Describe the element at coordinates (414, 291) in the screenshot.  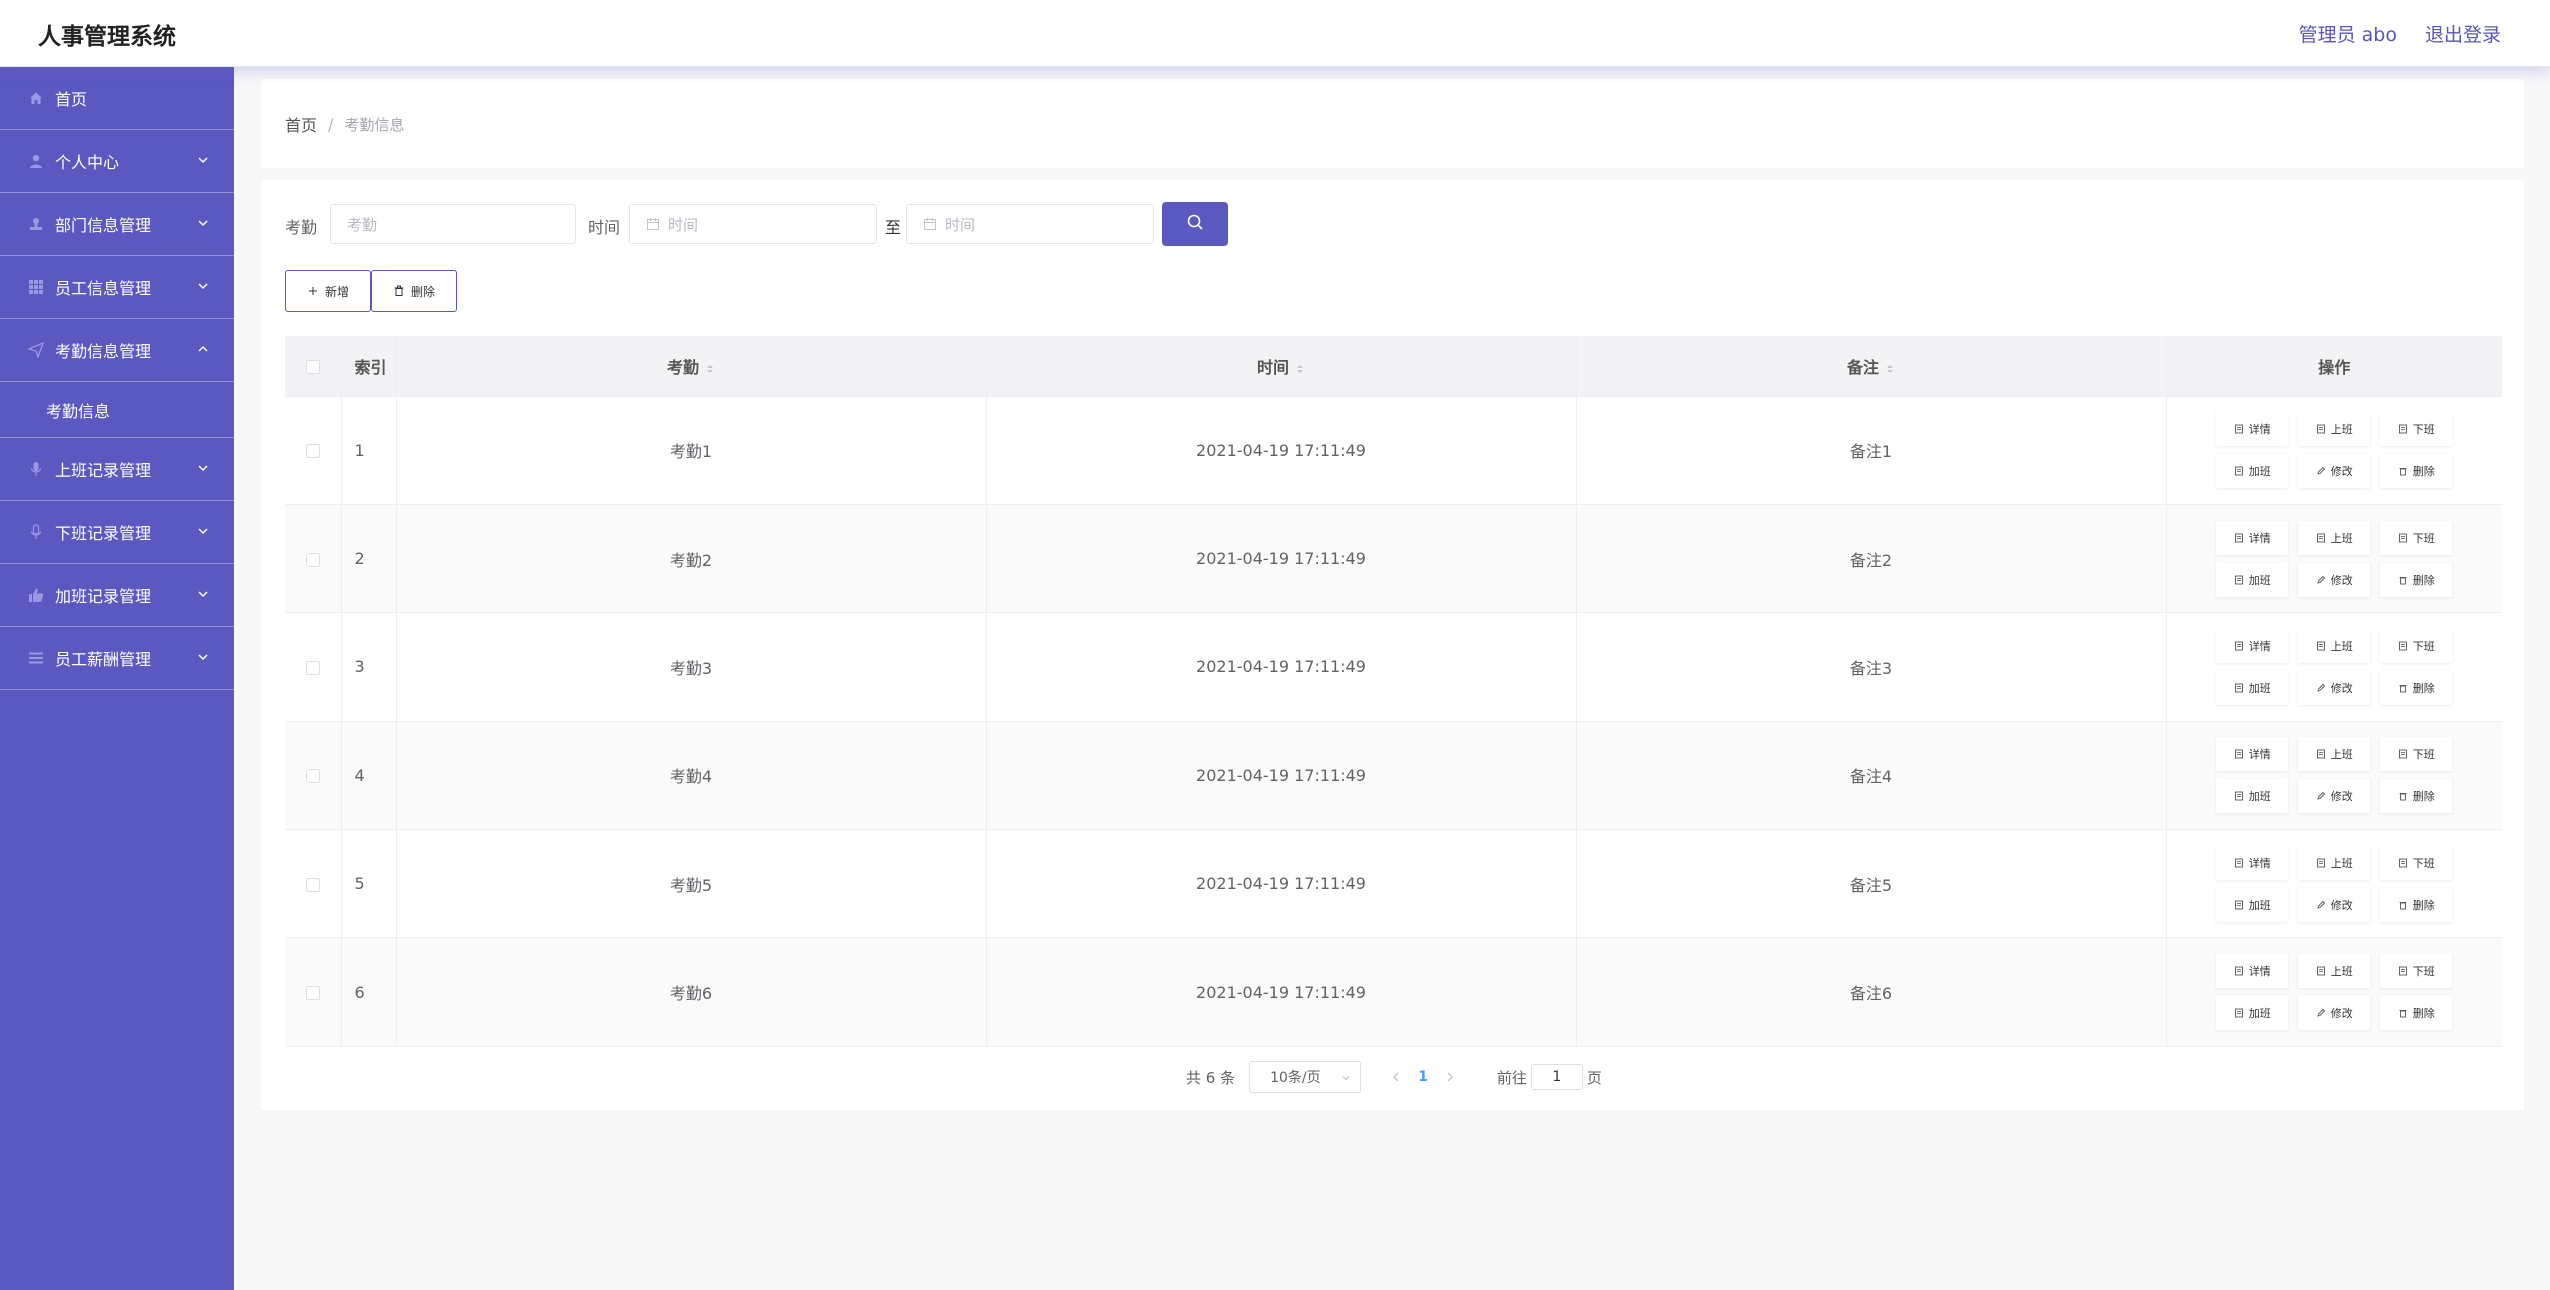
I see `delete-button: 删除` at that location.